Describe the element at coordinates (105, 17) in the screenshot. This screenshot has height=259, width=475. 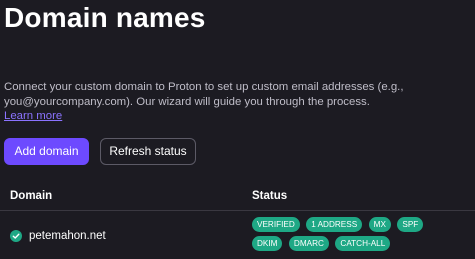
I see `page-title: Domain names` at that location.